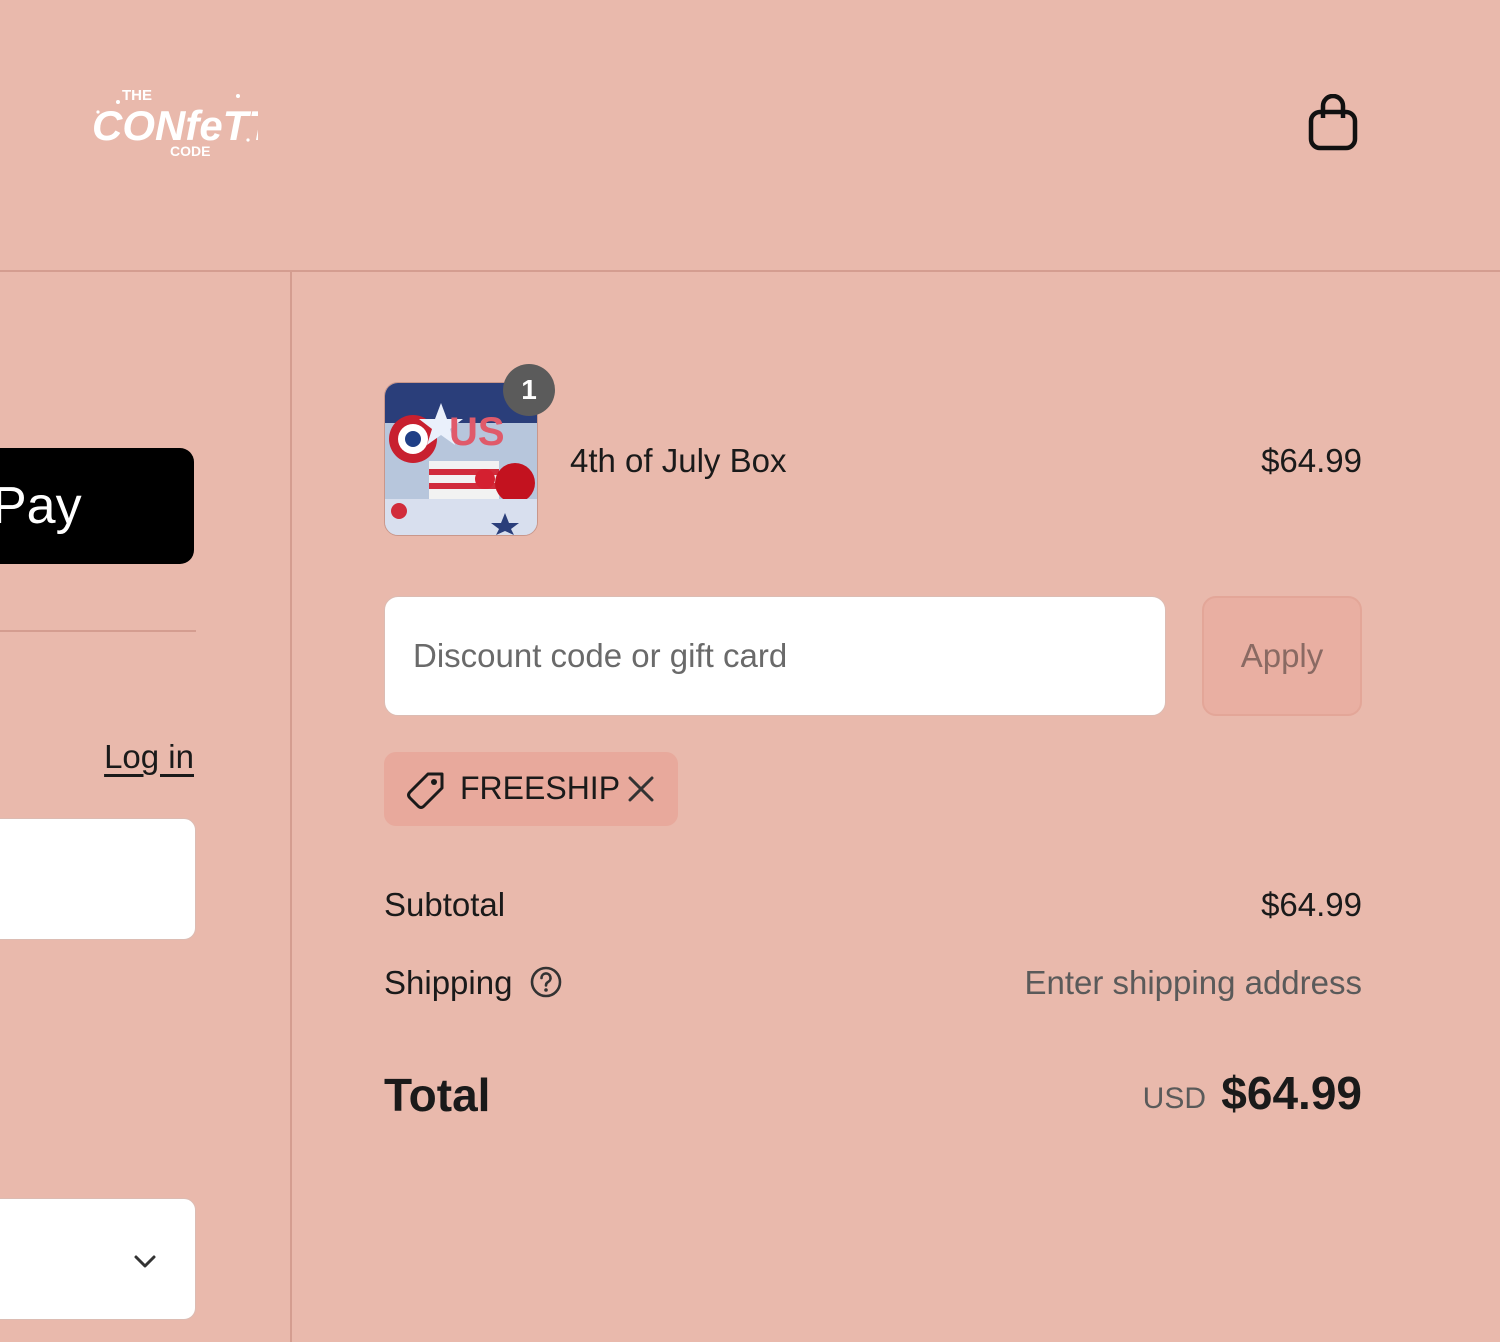 The height and width of the screenshot is (1342, 1500). I want to click on total-label: Total, so click(437, 1095).